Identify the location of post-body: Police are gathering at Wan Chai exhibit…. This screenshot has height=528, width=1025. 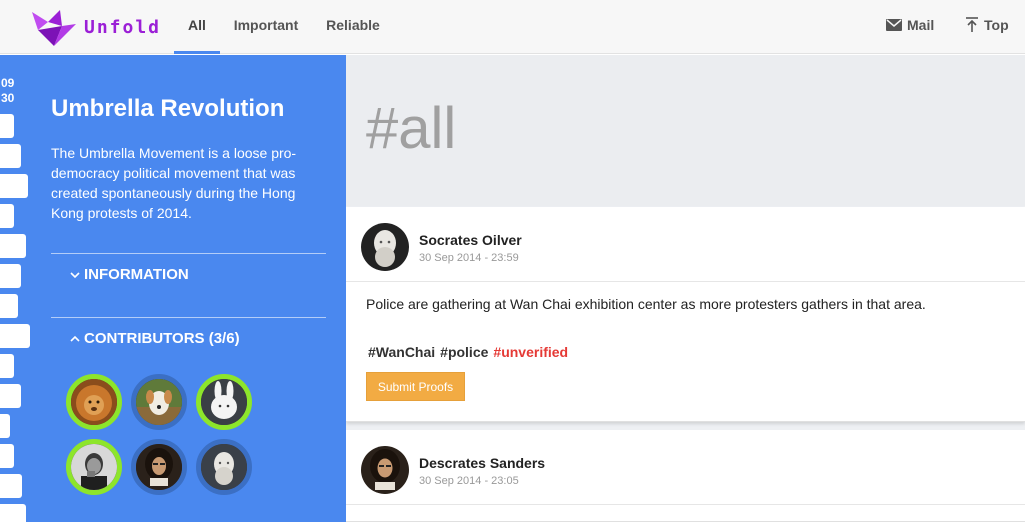
(646, 304).